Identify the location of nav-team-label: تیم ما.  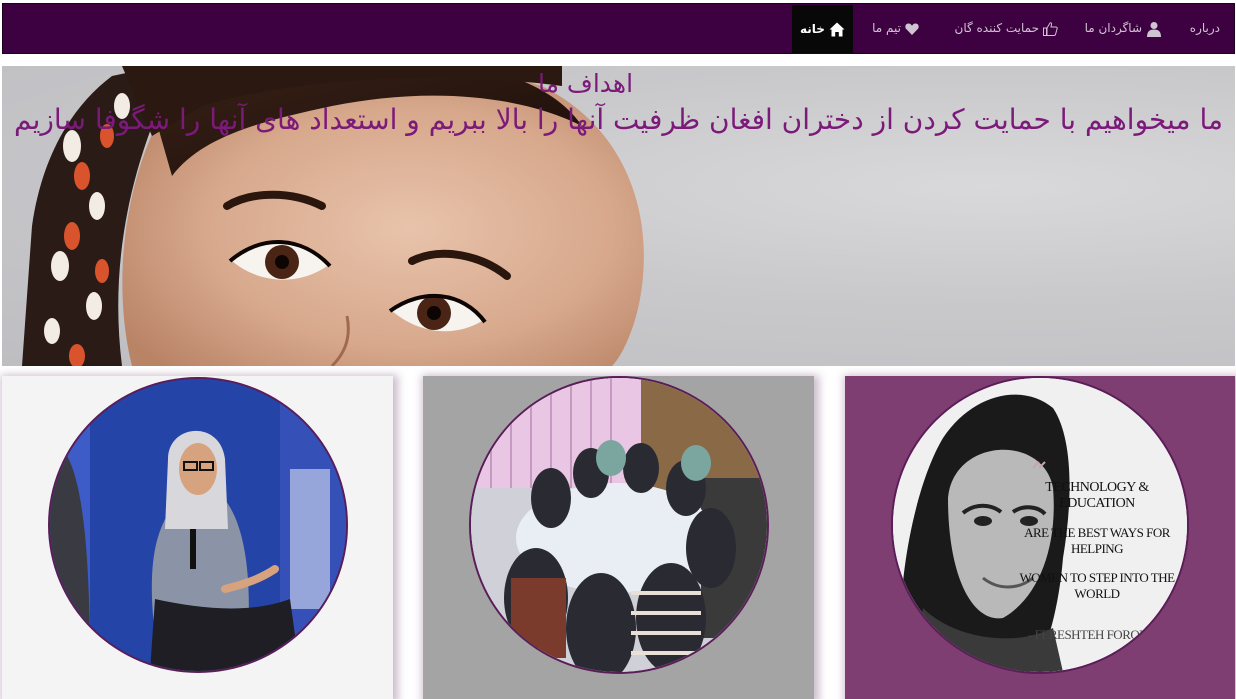
(886, 28).